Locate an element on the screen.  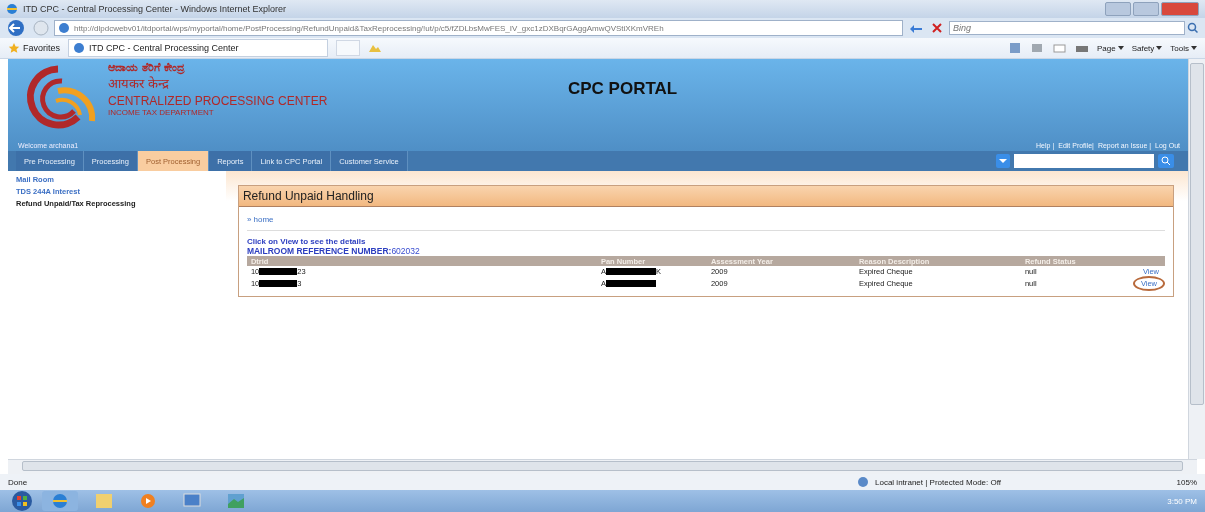
favorites-button: Favorites is located at coordinates (34, 48).